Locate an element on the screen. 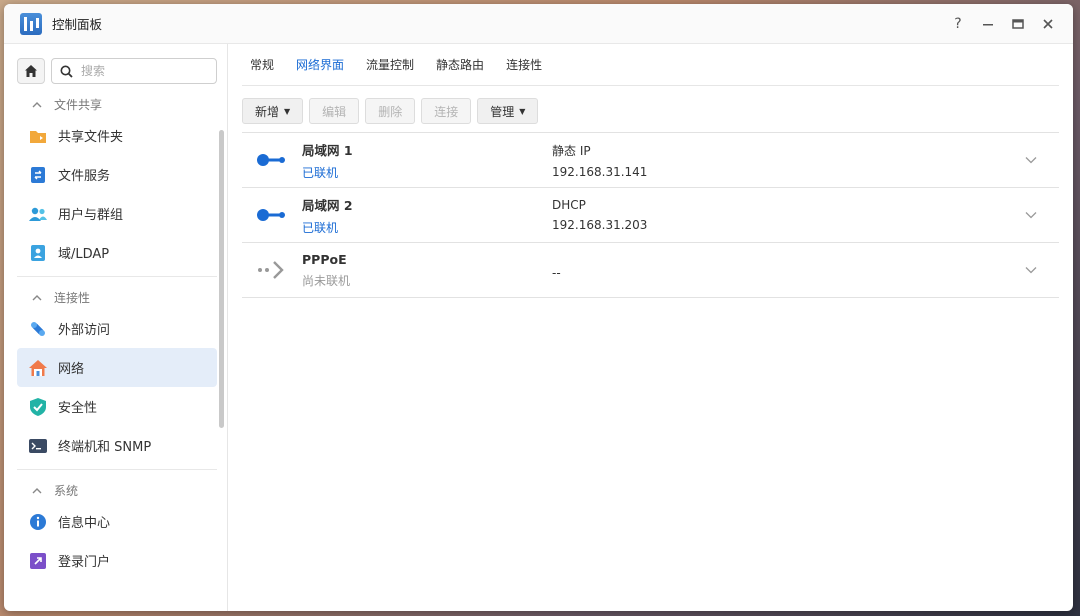 The image size is (1080, 616). watermark: 值 什么值得买 is located at coordinates (1006, 591).